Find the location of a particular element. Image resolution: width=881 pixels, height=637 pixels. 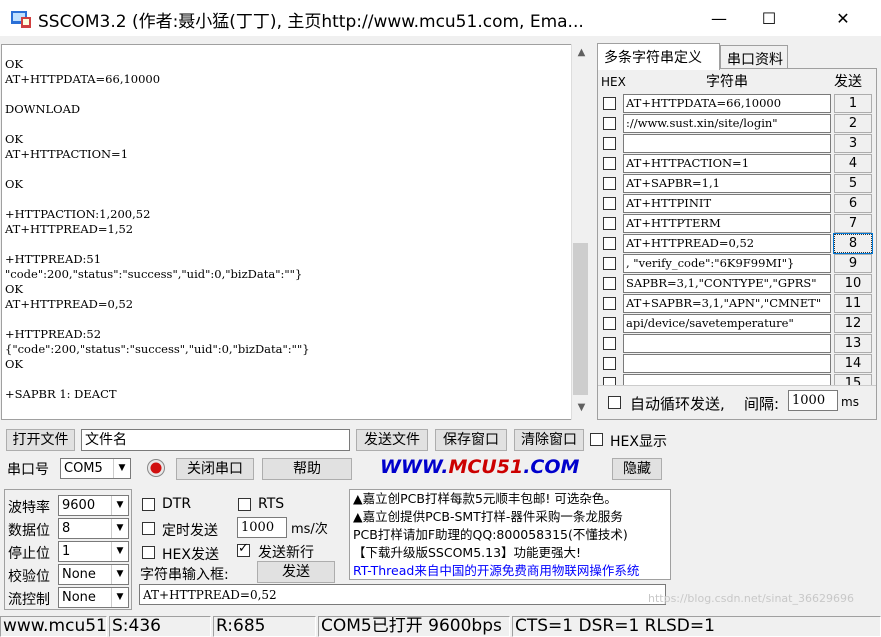

flow-control-select: None ▼ is located at coordinates (93, 597).